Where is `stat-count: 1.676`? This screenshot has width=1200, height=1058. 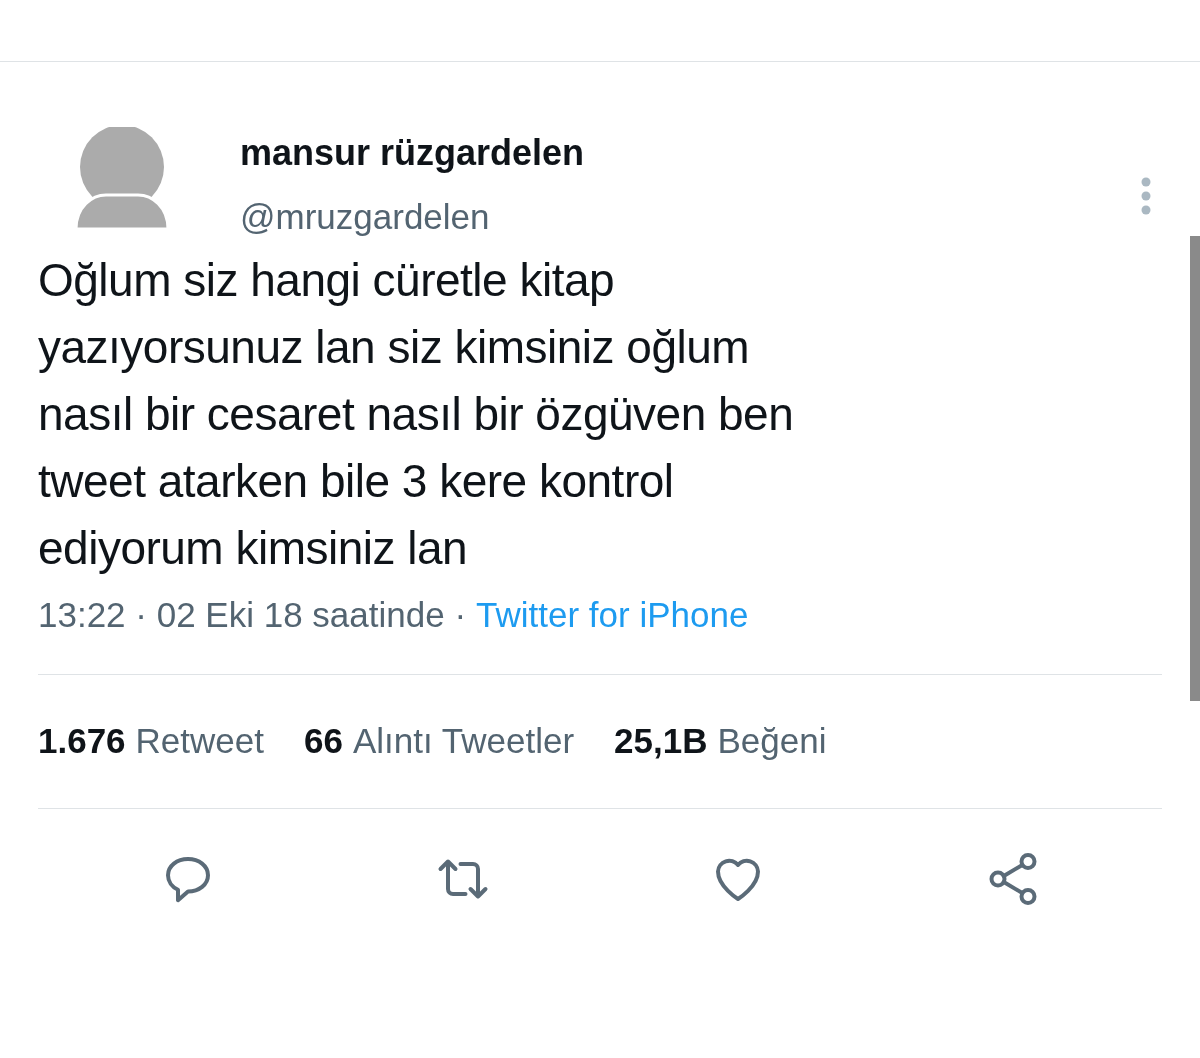
stat-count: 1.676 is located at coordinates (82, 741).